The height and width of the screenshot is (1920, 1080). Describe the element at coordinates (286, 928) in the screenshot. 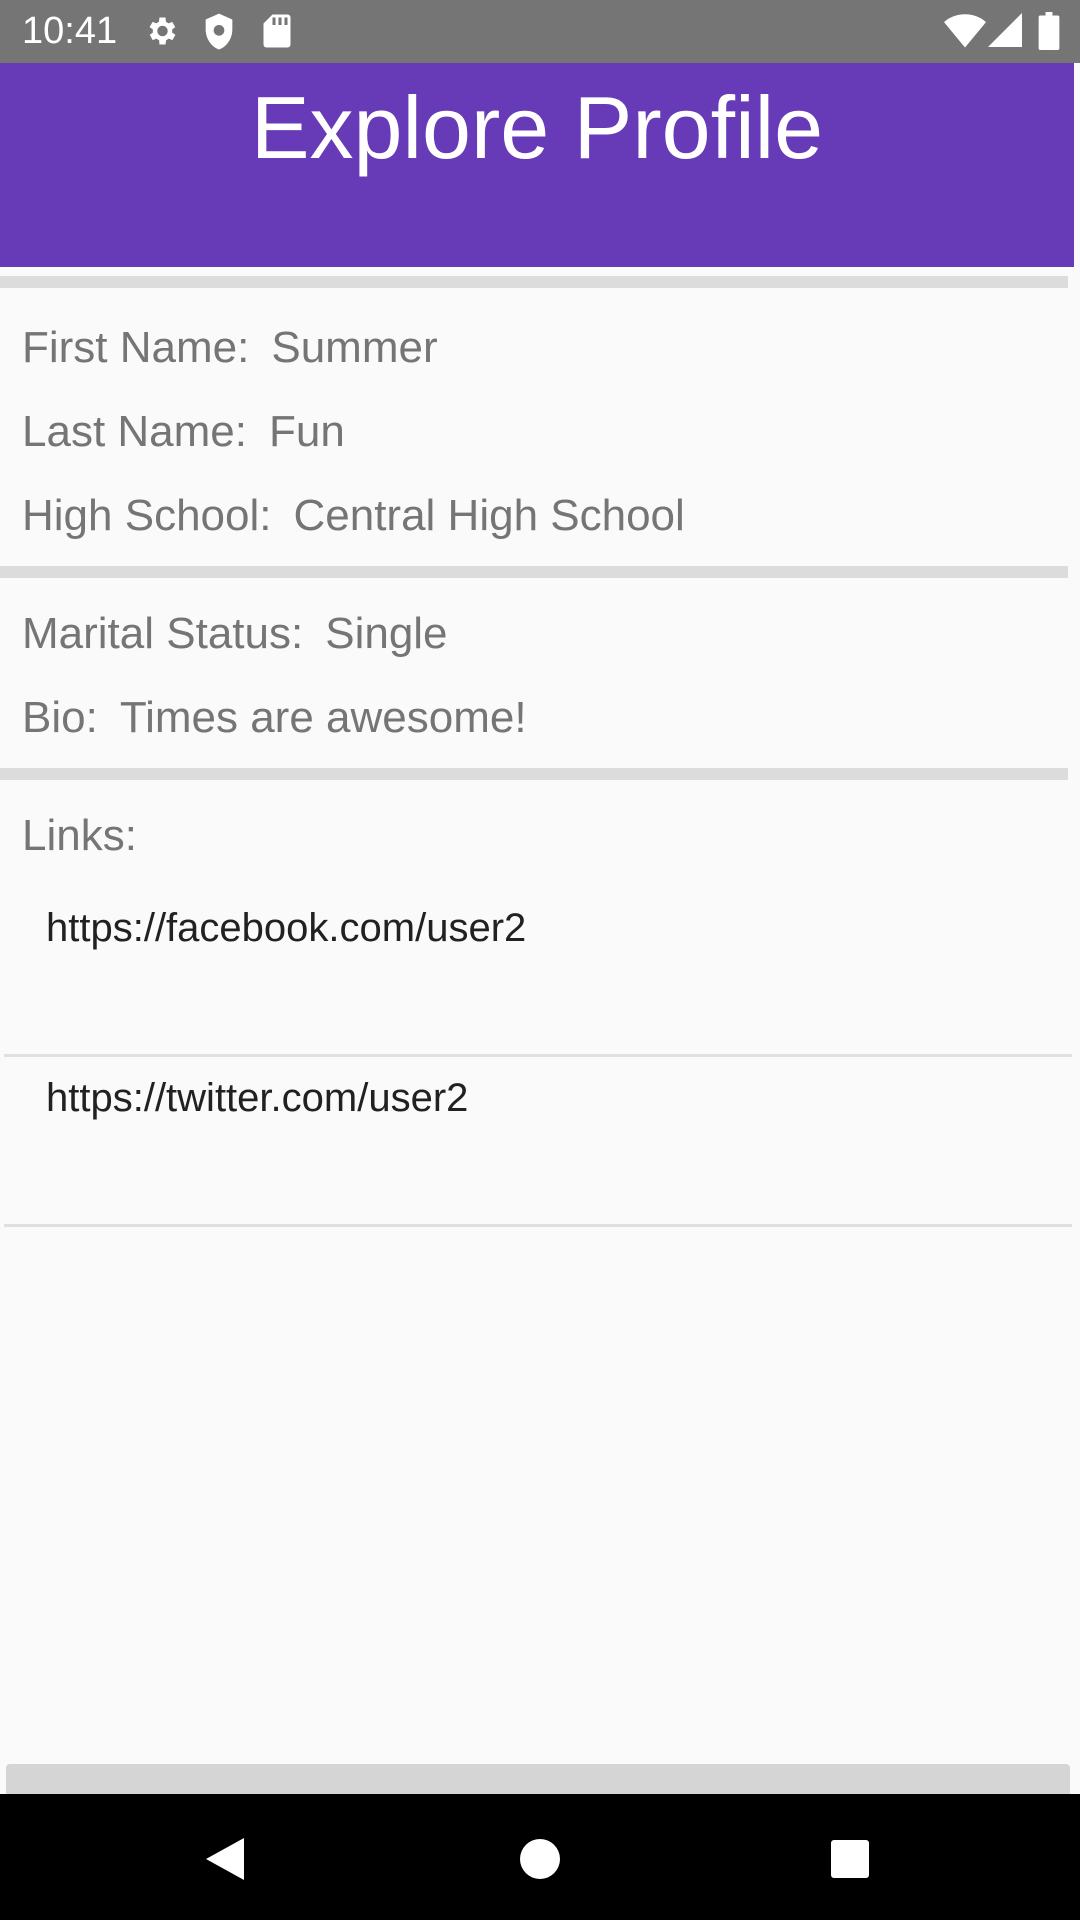

I see `link-text: https://facebook.com/user2` at that location.